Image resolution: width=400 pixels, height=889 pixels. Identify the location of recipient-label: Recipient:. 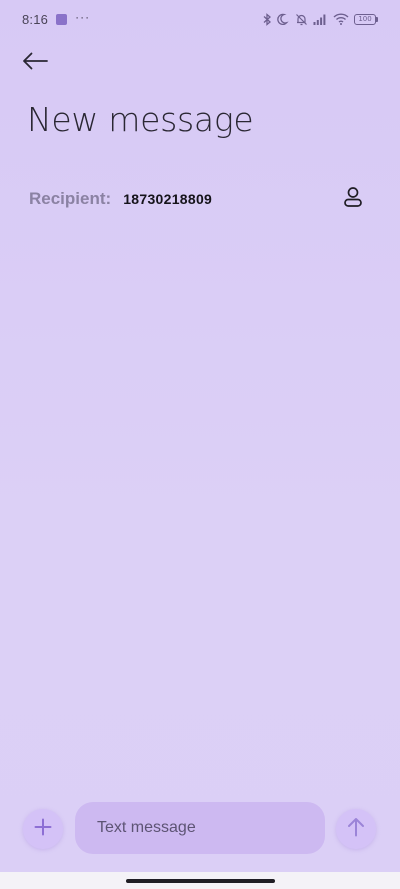
(70, 198).